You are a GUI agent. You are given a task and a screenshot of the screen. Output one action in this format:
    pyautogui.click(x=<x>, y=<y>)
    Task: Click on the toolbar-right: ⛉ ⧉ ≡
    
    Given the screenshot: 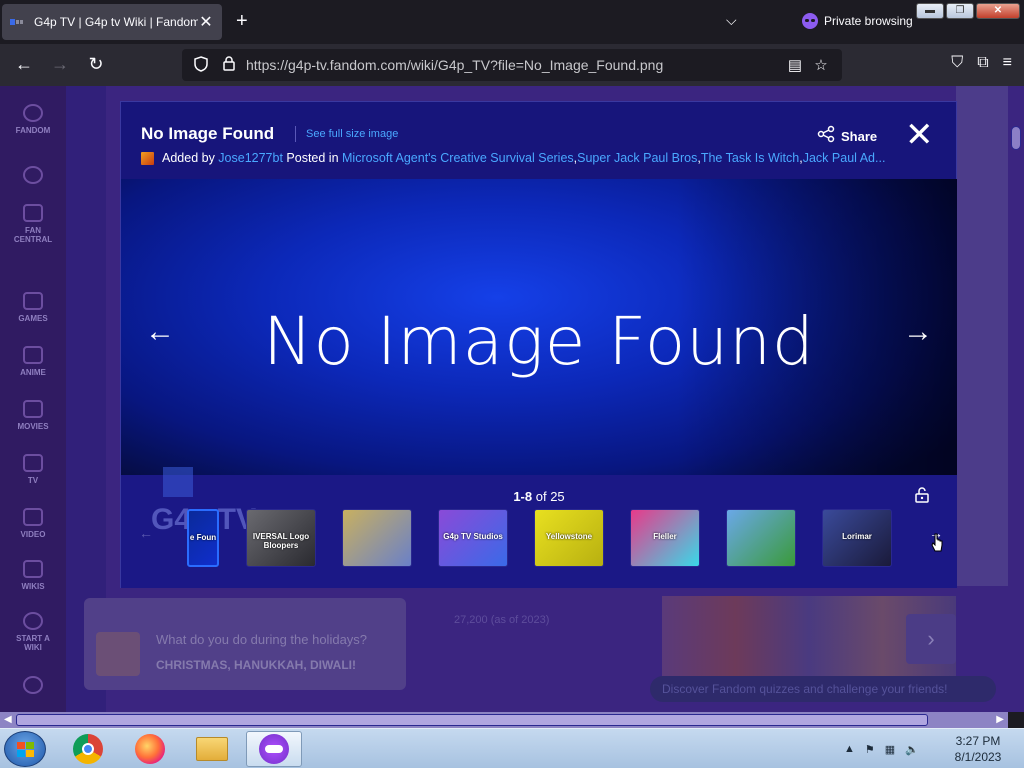 What is the action you would take?
    pyautogui.click(x=981, y=63)
    